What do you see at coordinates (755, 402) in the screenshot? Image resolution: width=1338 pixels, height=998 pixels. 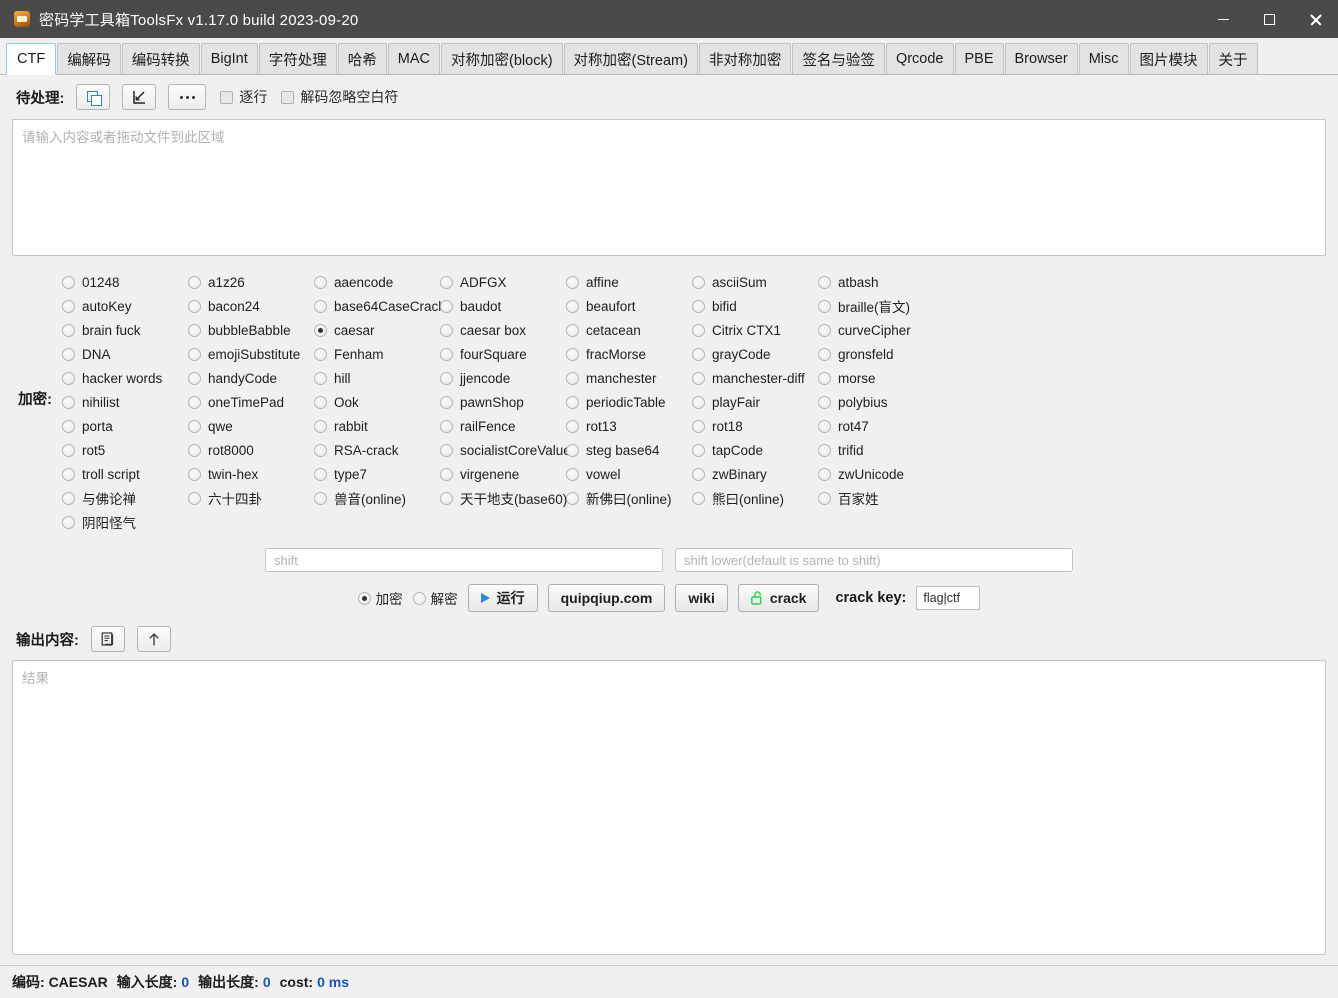 I see `algorithm-option: playFair` at bounding box center [755, 402].